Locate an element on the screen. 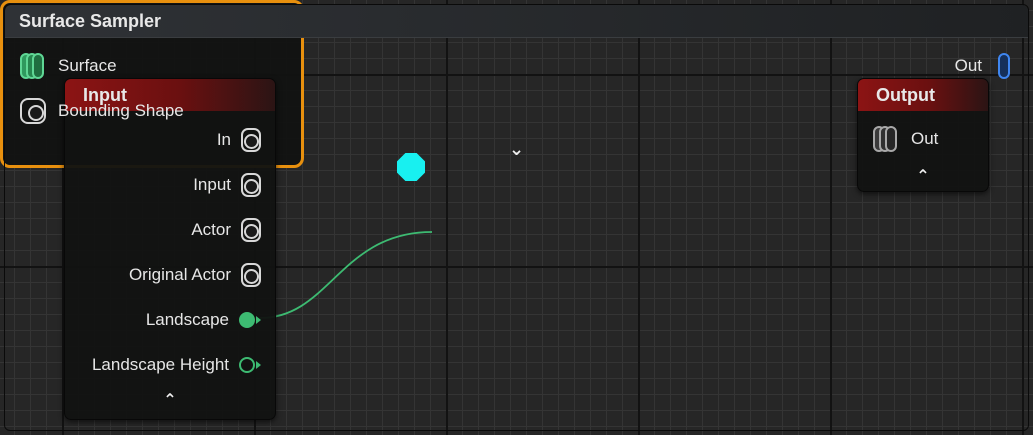 This screenshot has width=1033, height=435. pin-out: Out is located at coordinates (983, 66).